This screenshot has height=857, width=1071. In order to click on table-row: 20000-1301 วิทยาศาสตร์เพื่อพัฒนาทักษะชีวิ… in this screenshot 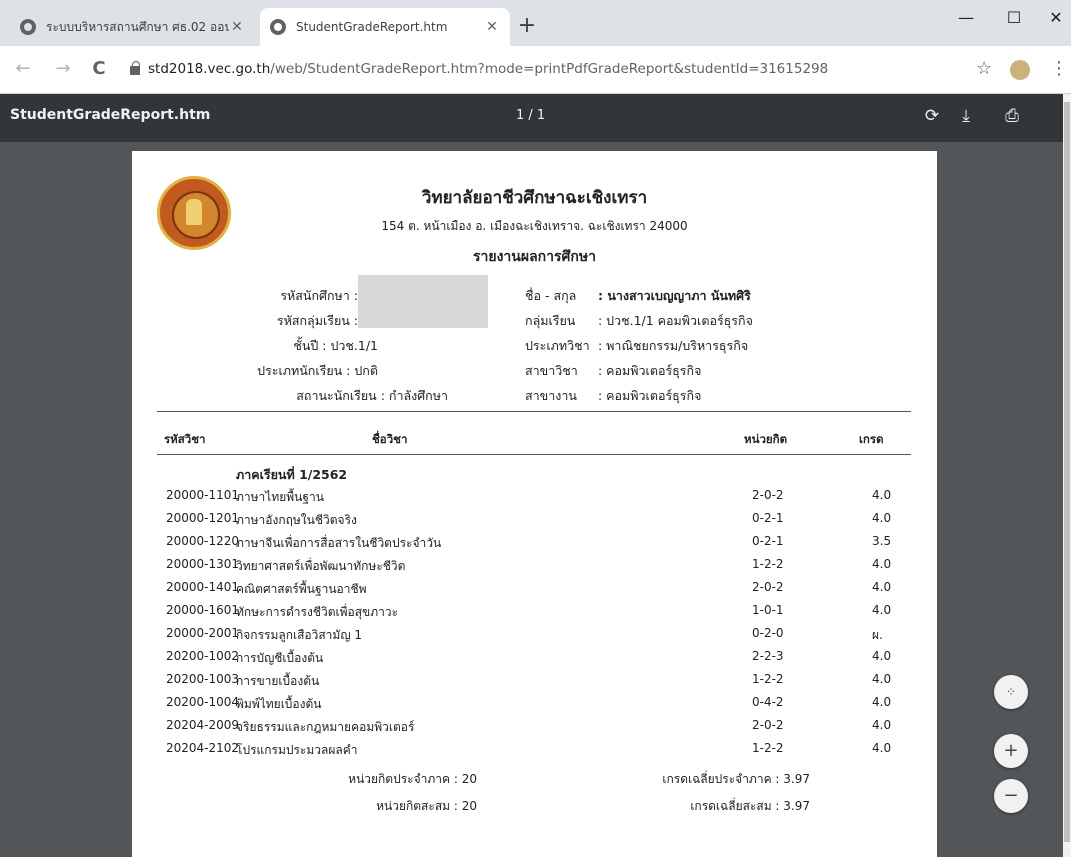, I will do `click(534, 567)`.